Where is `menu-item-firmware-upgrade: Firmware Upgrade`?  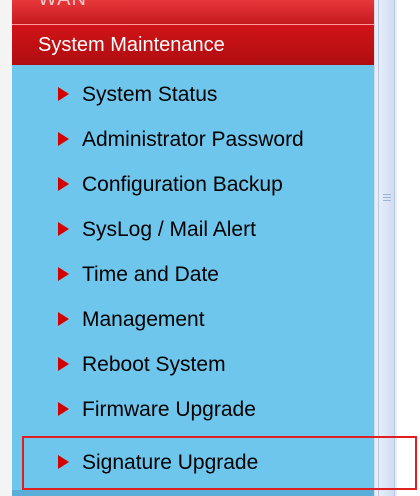
menu-item-firmware-upgrade: Firmware Upgrade is located at coordinates (193, 410).